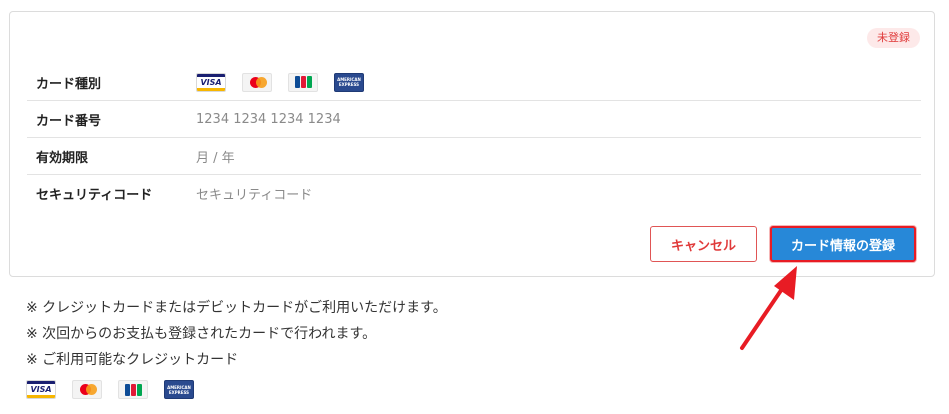  I want to click on security-code-label: セキュリティコード, so click(94, 195).